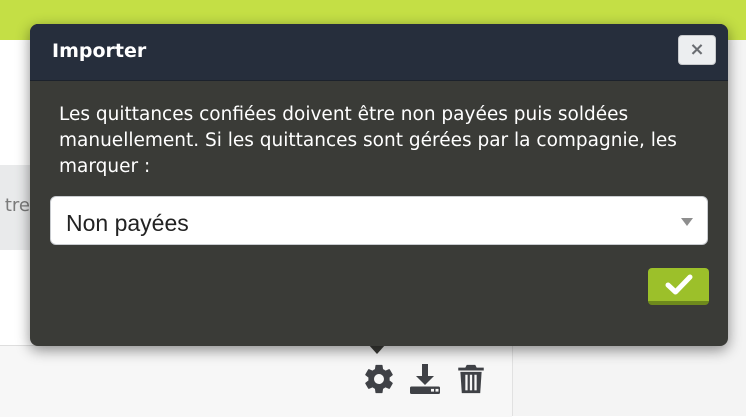 This screenshot has height=417, width=746. I want to click on close-icon: ×, so click(697, 49).